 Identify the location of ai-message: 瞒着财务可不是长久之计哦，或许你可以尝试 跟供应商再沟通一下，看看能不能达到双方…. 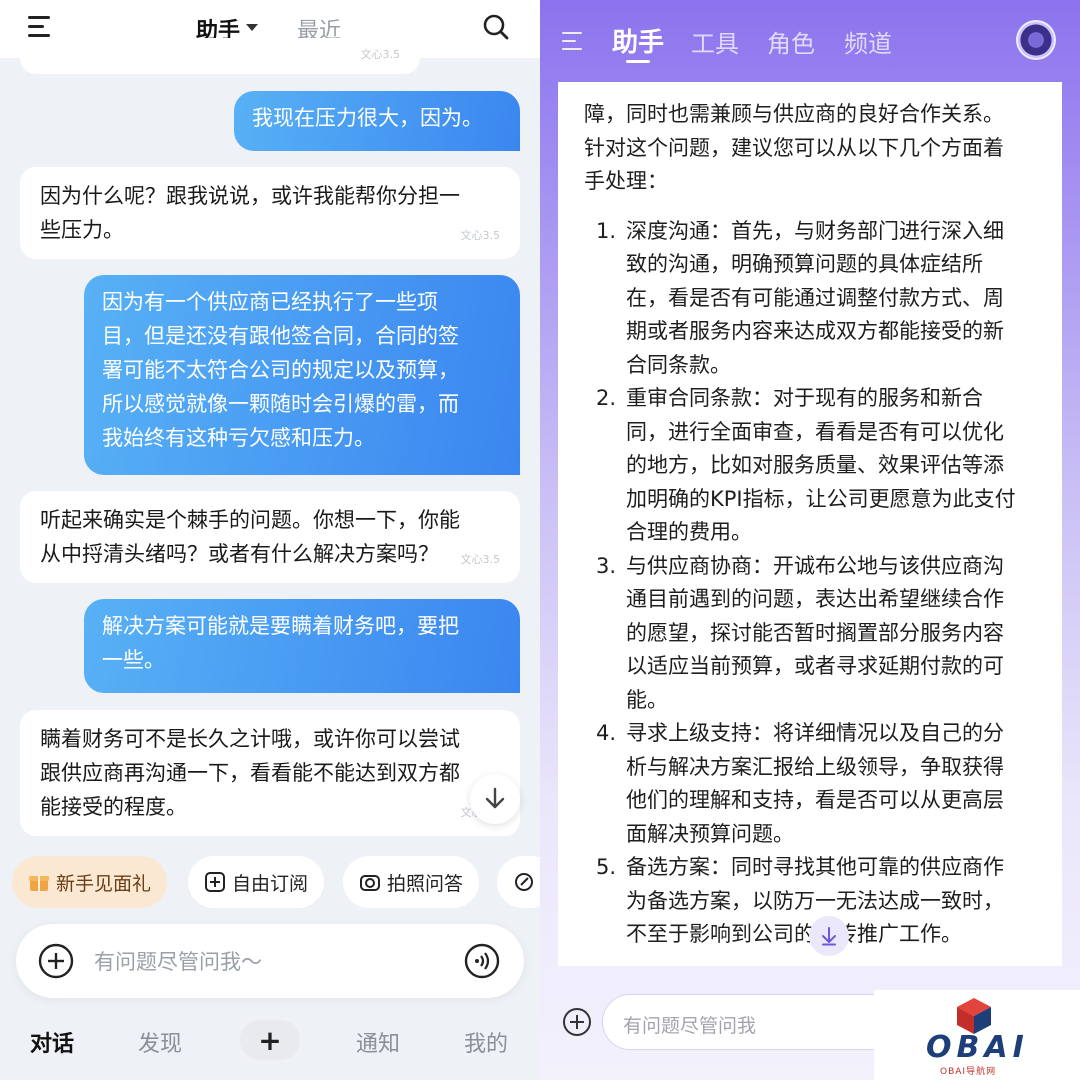
(270, 773).